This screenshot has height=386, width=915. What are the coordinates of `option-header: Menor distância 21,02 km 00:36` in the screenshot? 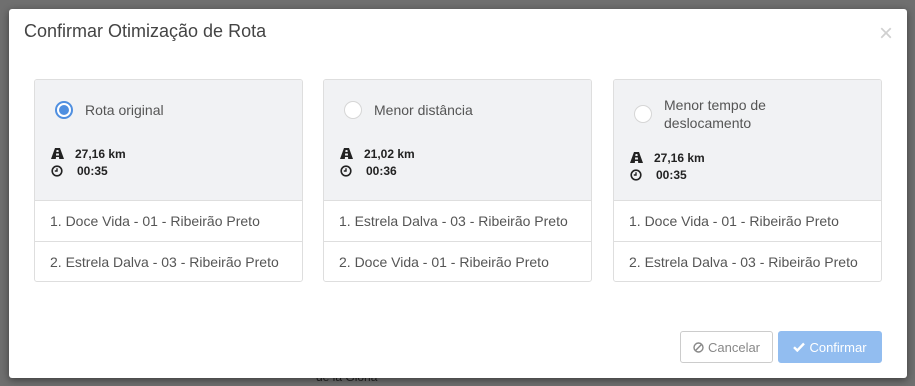 It's located at (457, 140).